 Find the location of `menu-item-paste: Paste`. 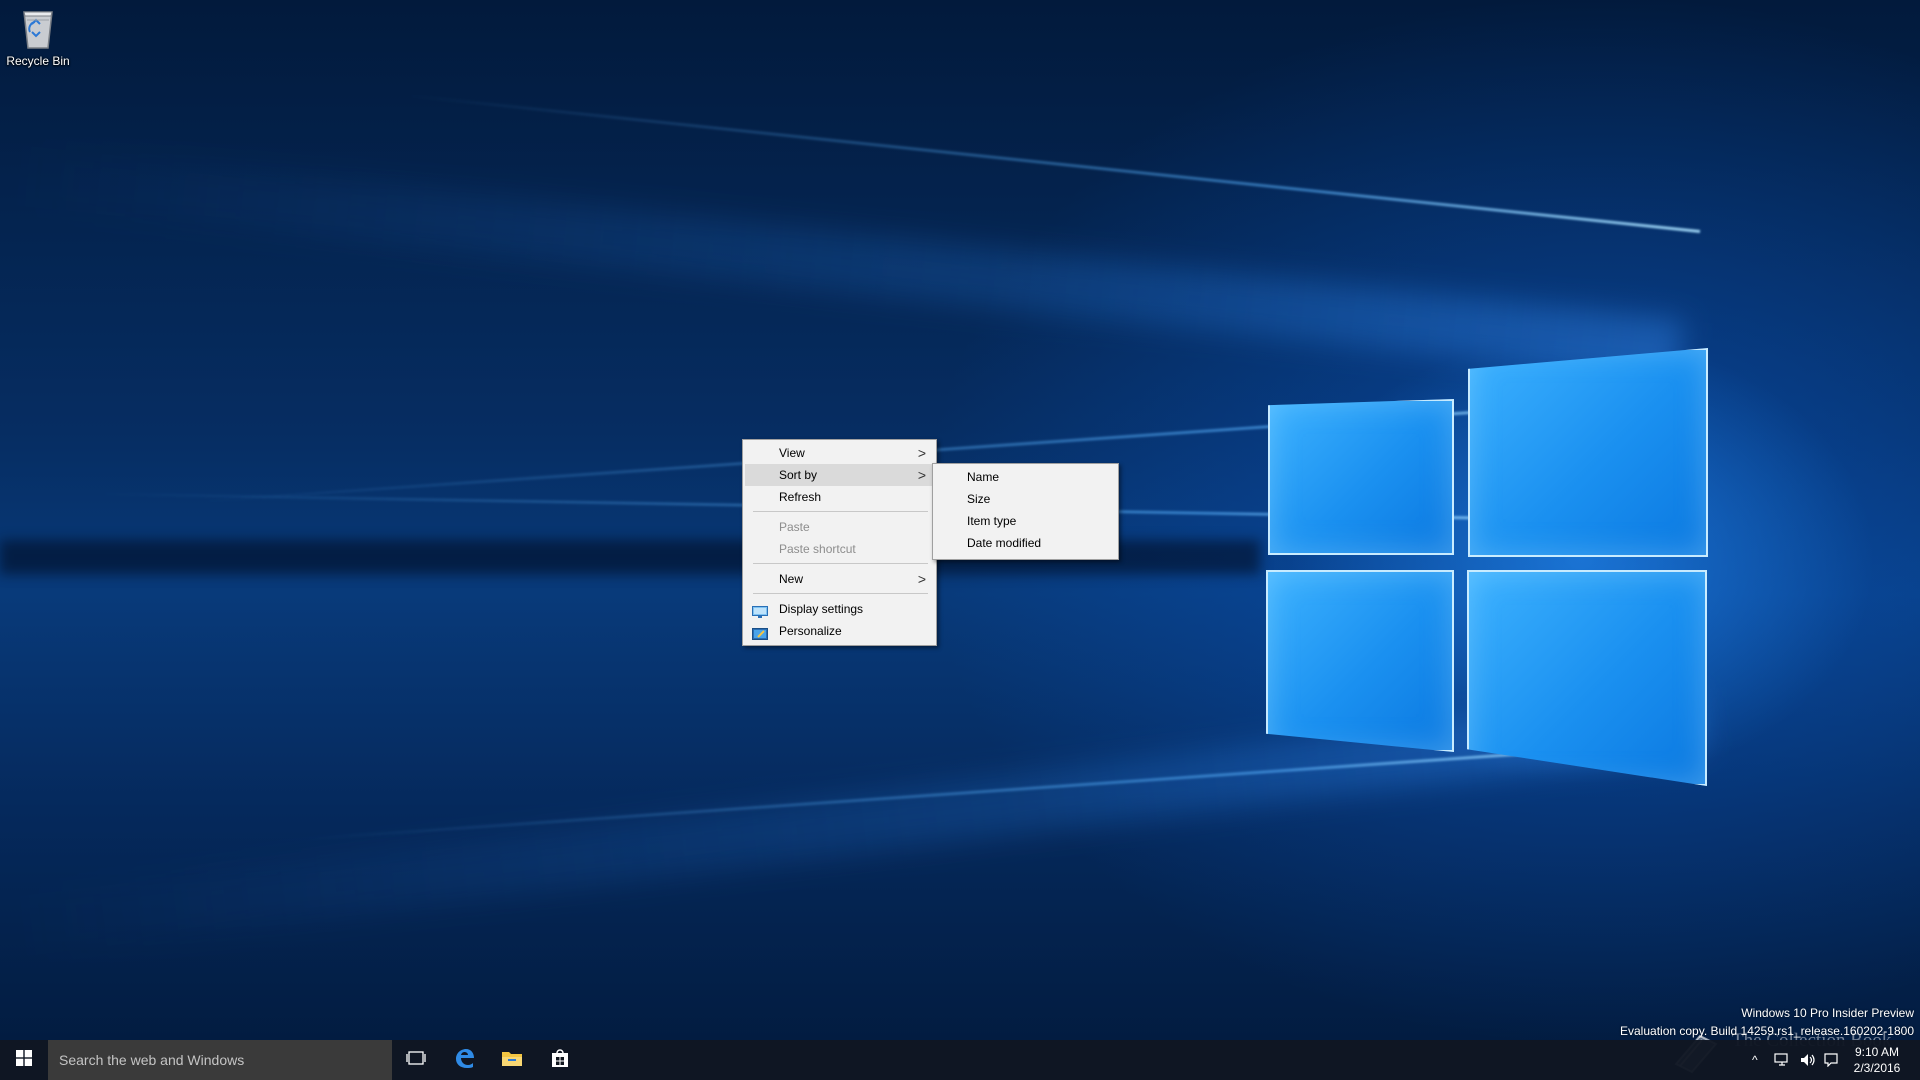

menu-item-paste: Paste is located at coordinates (839, 527).